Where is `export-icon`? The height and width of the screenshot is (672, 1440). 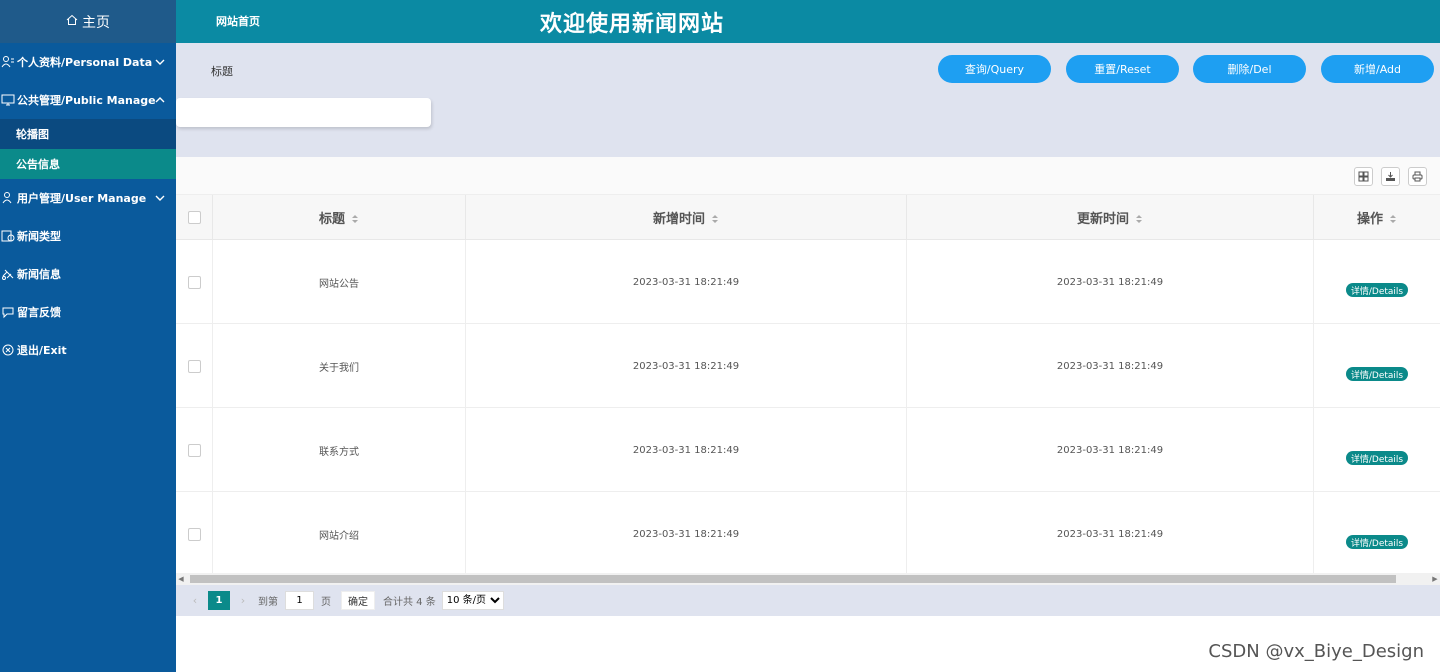
export-icon is located at coordinates (1390, 176).